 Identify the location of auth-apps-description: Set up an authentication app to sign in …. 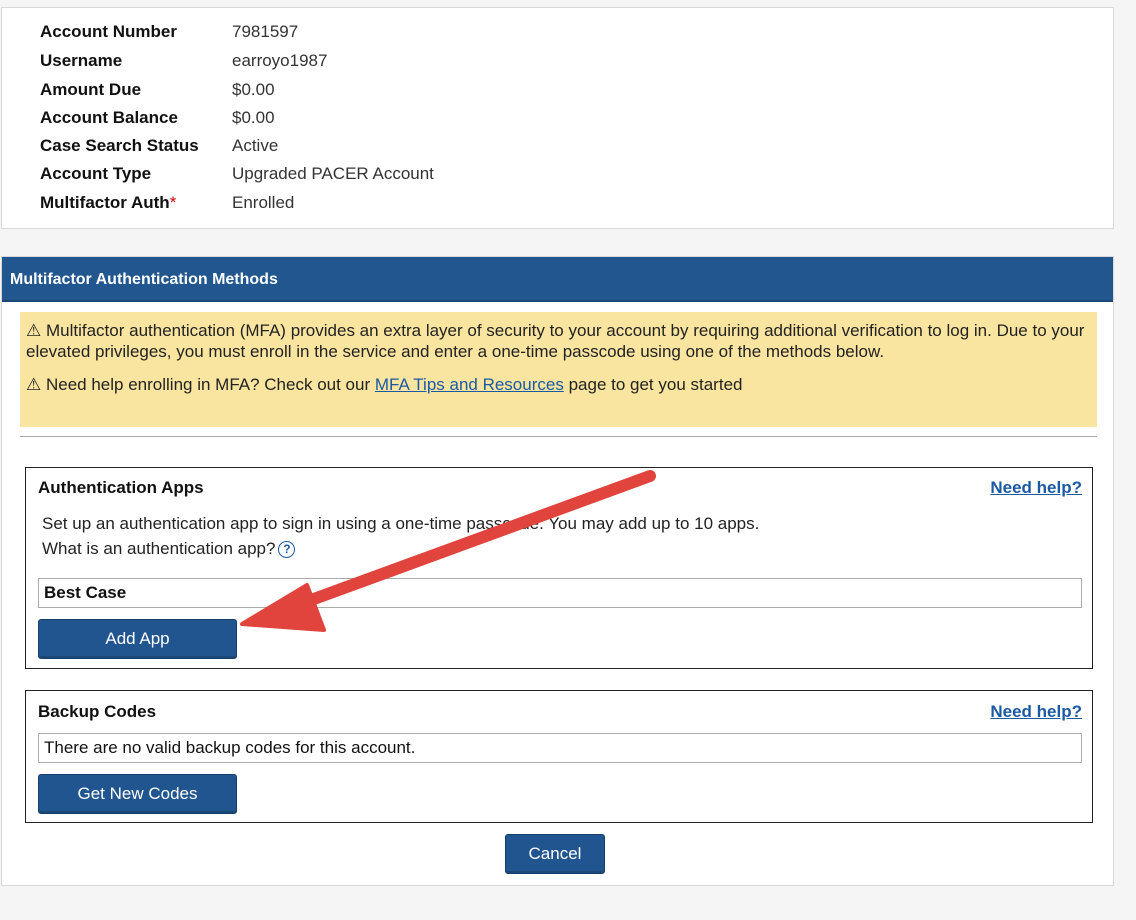
(401, 523).